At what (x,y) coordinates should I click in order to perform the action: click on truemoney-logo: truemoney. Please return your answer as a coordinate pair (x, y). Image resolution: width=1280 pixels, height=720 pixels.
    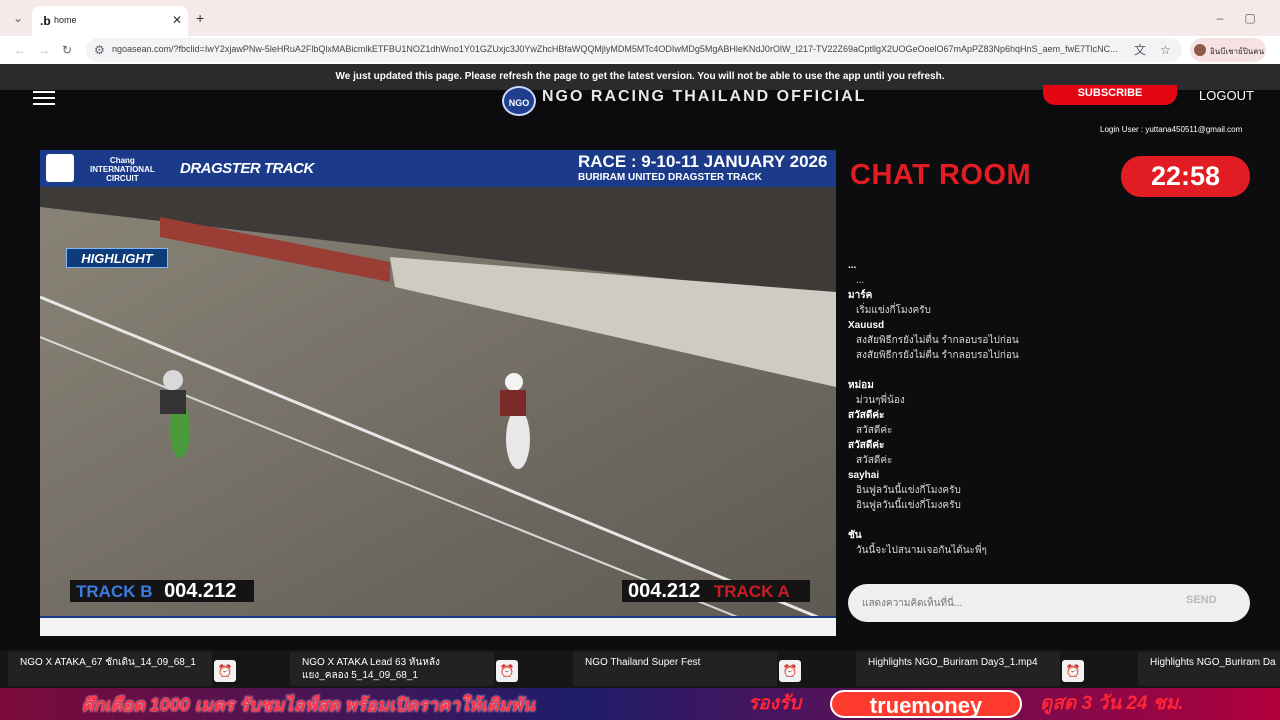
    Looking at the image, I should click on (926, 704).